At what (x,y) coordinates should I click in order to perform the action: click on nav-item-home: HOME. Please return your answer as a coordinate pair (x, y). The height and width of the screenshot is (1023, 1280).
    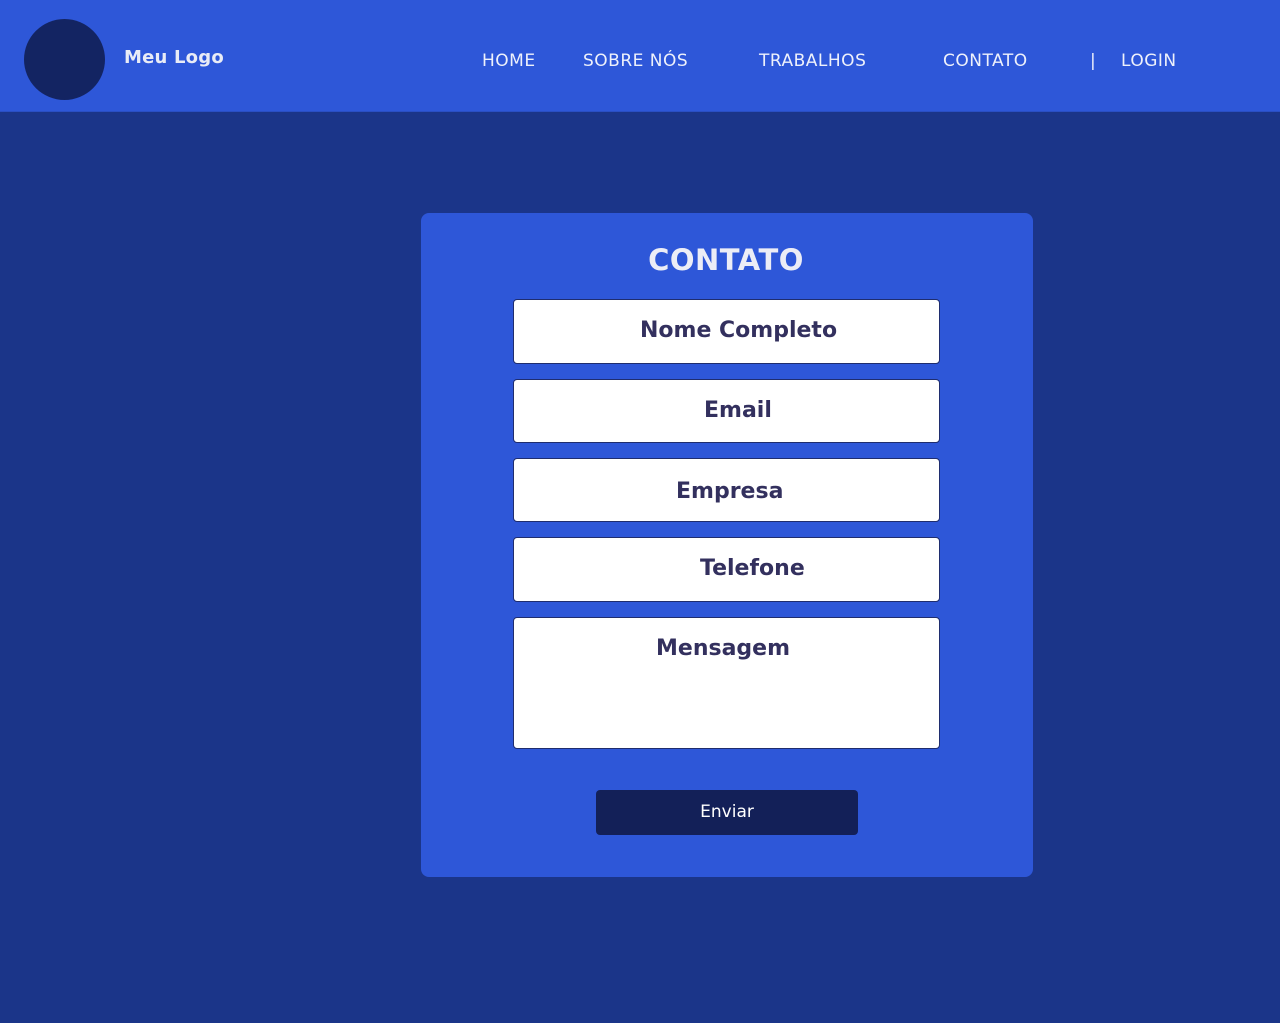
    Looking at the image, I should click on (509, 61).